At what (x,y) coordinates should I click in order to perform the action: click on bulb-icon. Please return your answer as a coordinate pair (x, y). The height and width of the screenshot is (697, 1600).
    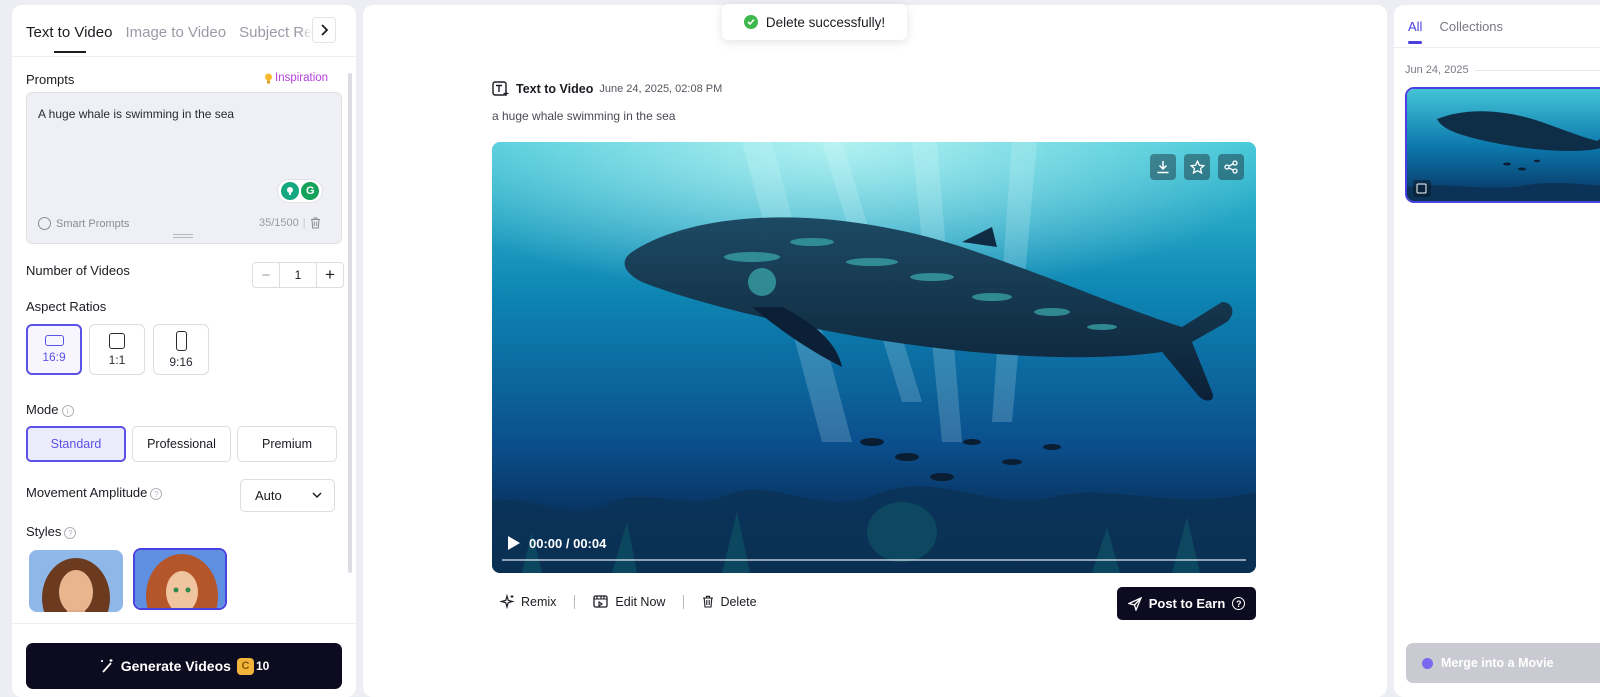
    Looking at the image, I should click on (268, 78).